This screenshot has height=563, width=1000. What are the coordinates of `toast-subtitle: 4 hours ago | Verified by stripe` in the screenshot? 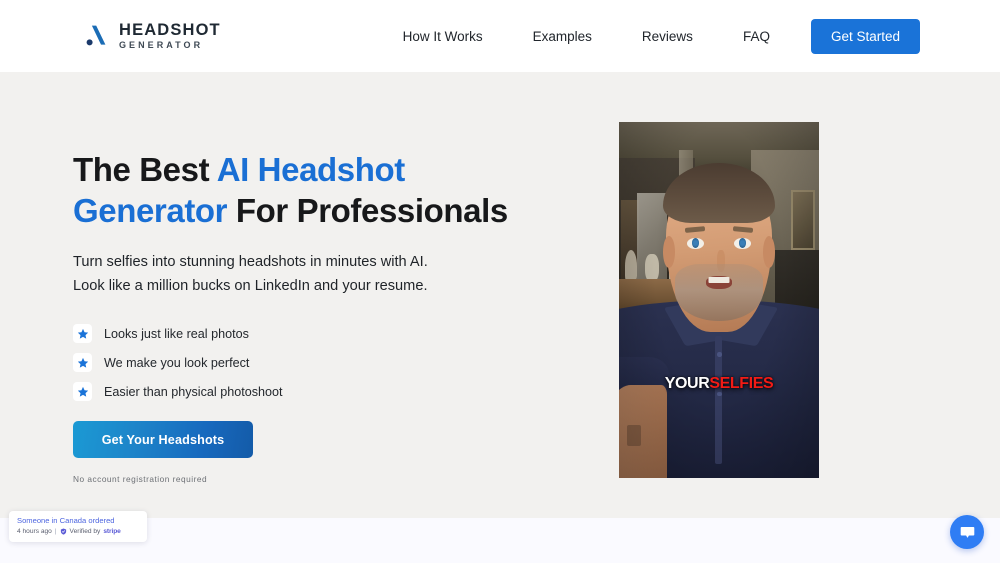 It's located at (78, 531).